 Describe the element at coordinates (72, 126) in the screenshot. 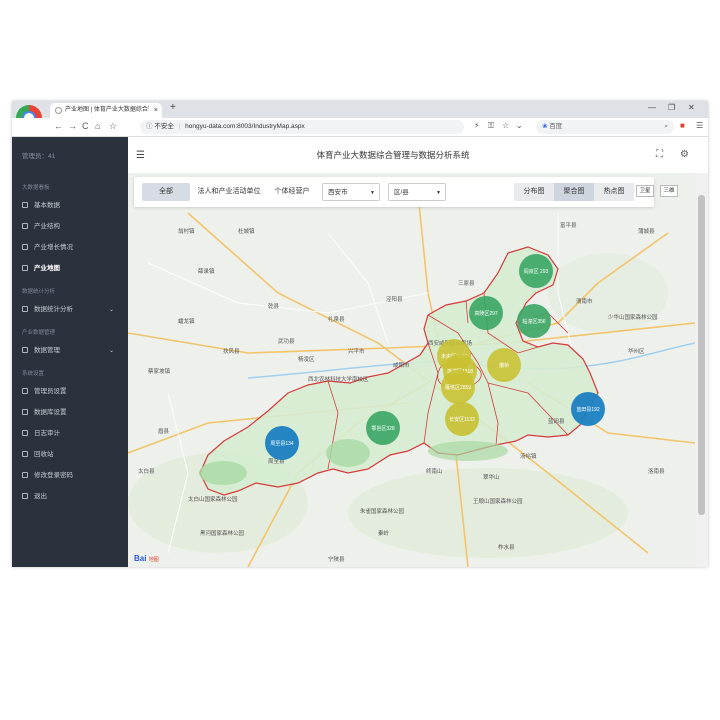

I see `forward-icon: →` at that location.